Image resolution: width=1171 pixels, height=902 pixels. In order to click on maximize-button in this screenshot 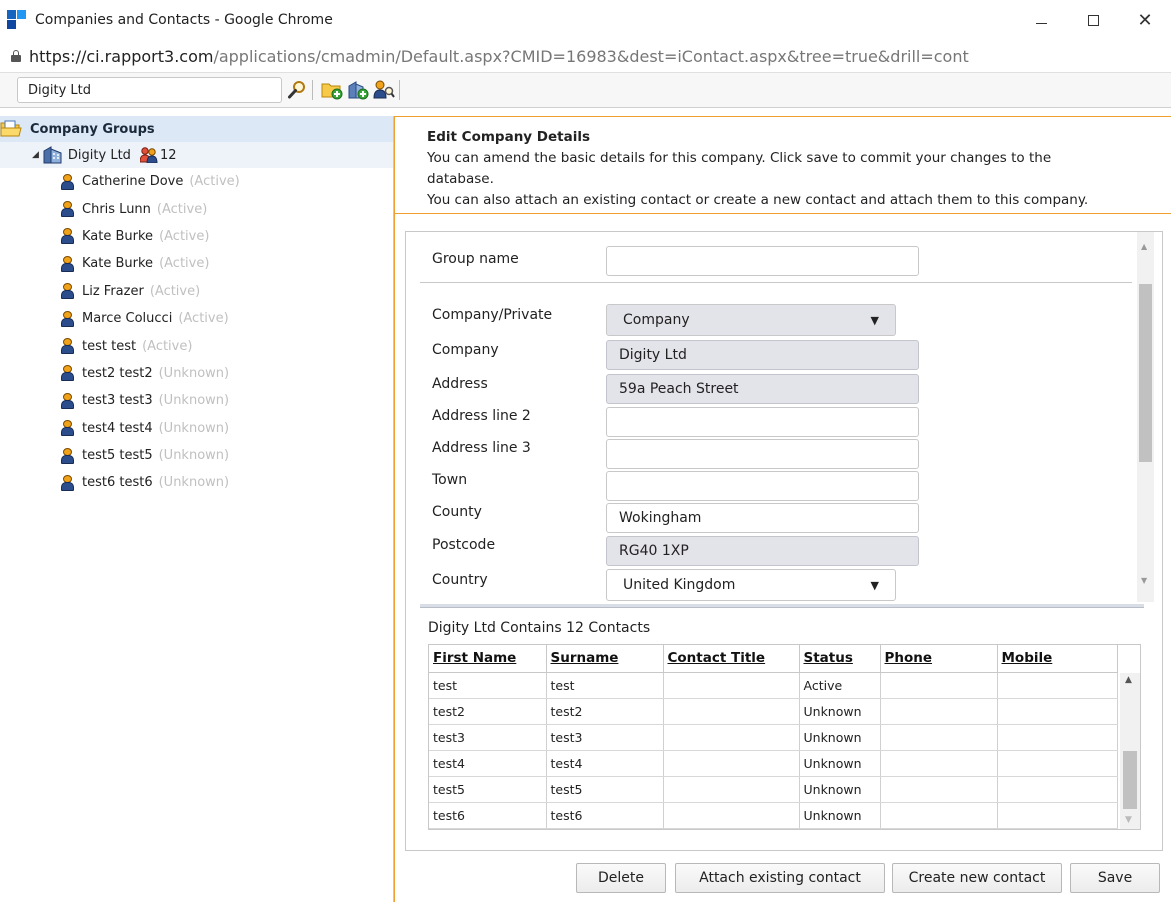, I will do `click(1093, 20)`.